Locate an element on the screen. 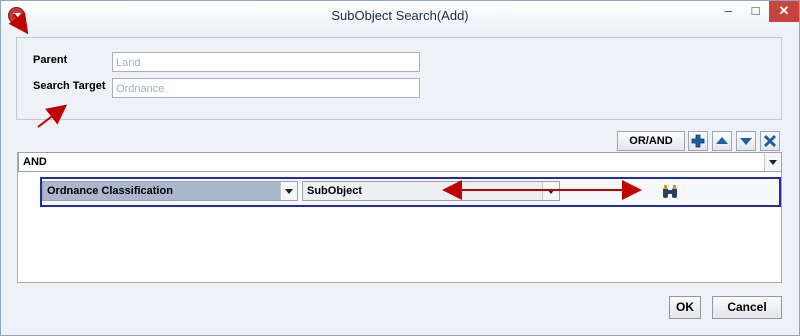 Image resolution: width=800 pixels, height=336 pixels. target-select: SubObject is located at coordinates (431, 191).